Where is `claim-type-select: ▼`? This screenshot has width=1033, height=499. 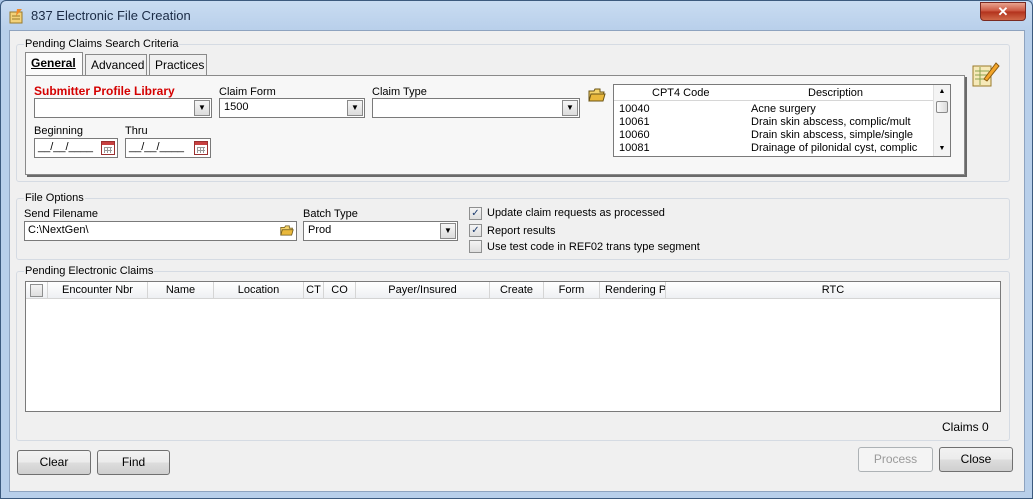
claim-type-select: ▼ is located at coordinates (476, 108).